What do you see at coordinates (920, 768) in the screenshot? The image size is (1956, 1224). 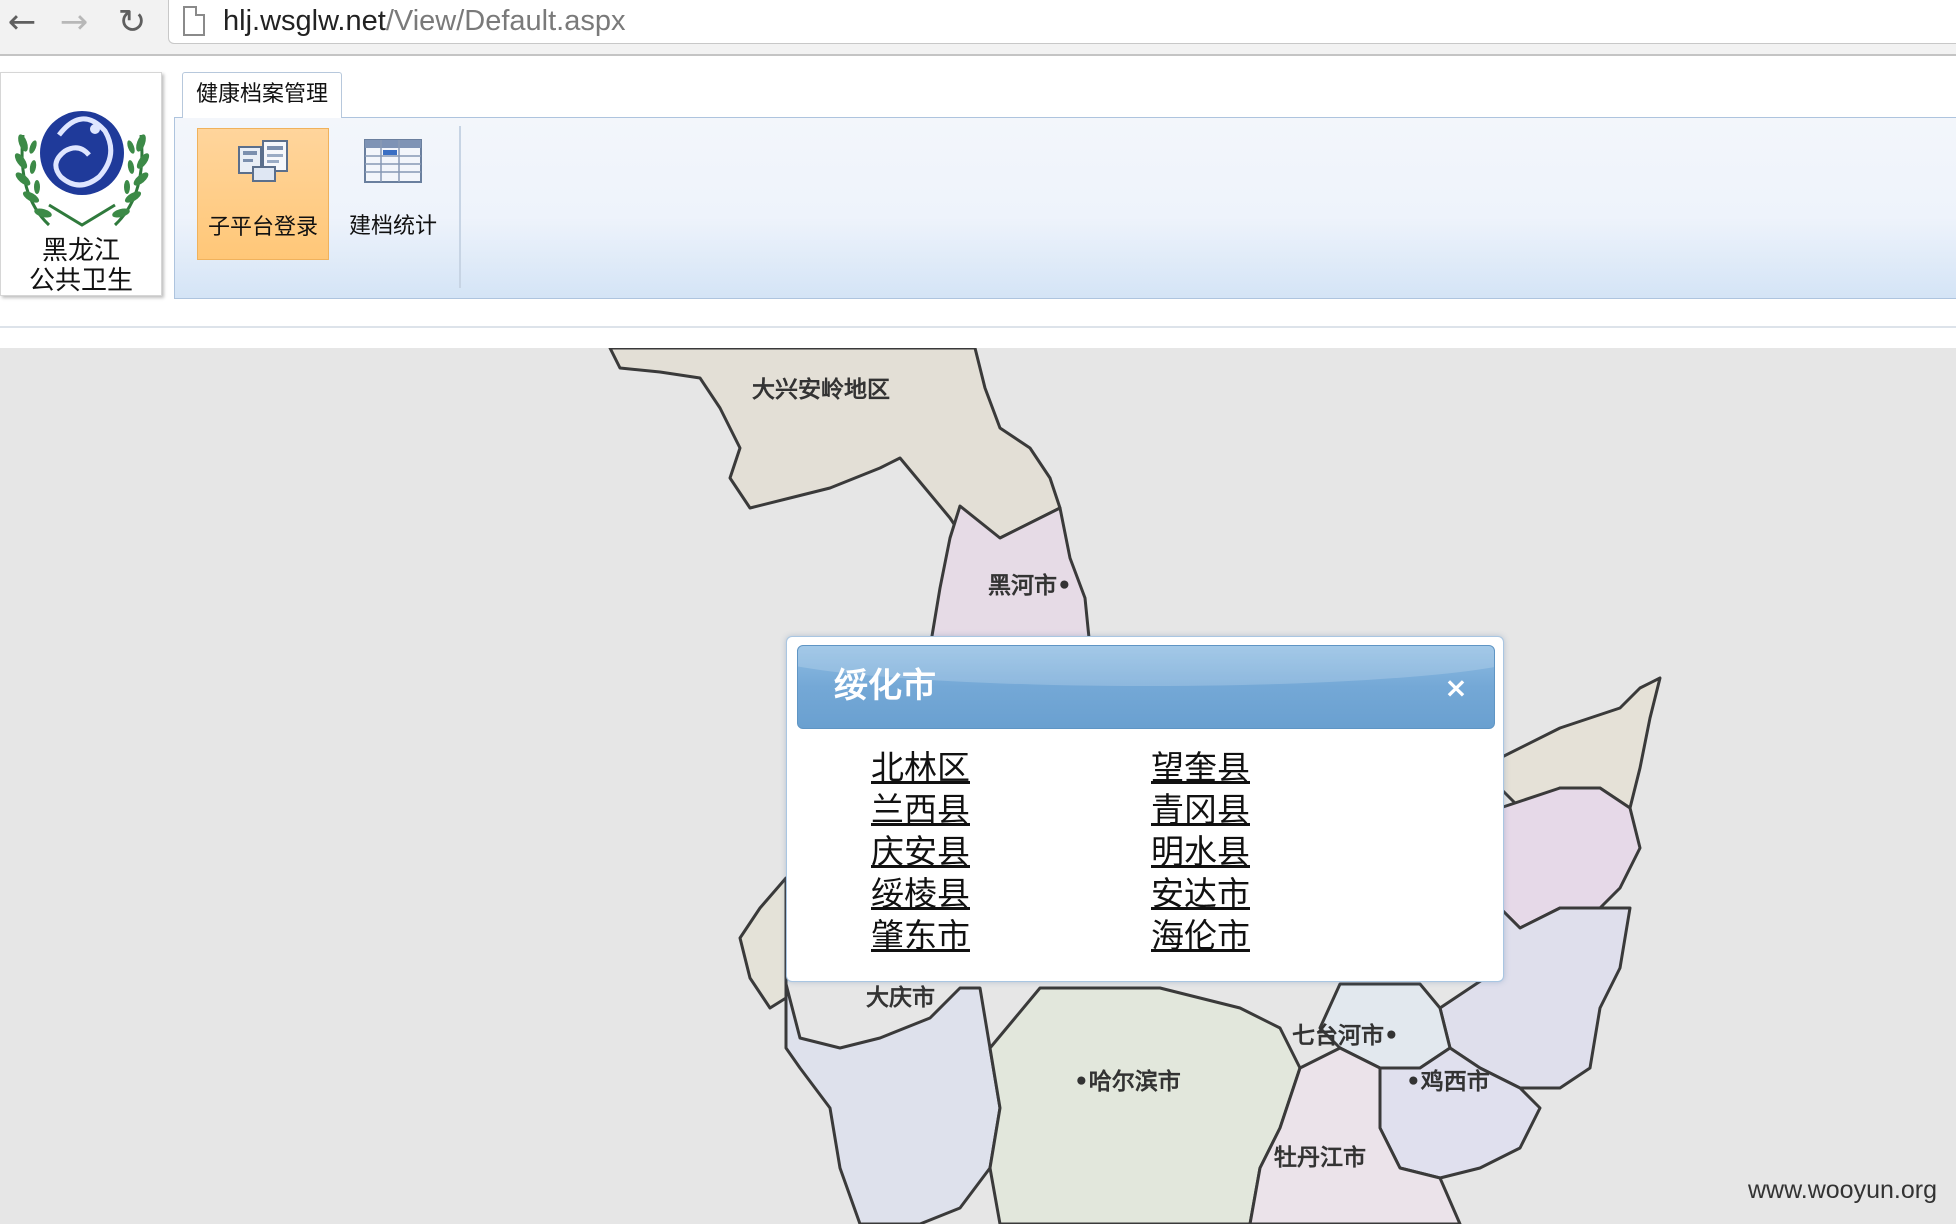 I see `district-link: 北林区` at bounding box center [920, 768].